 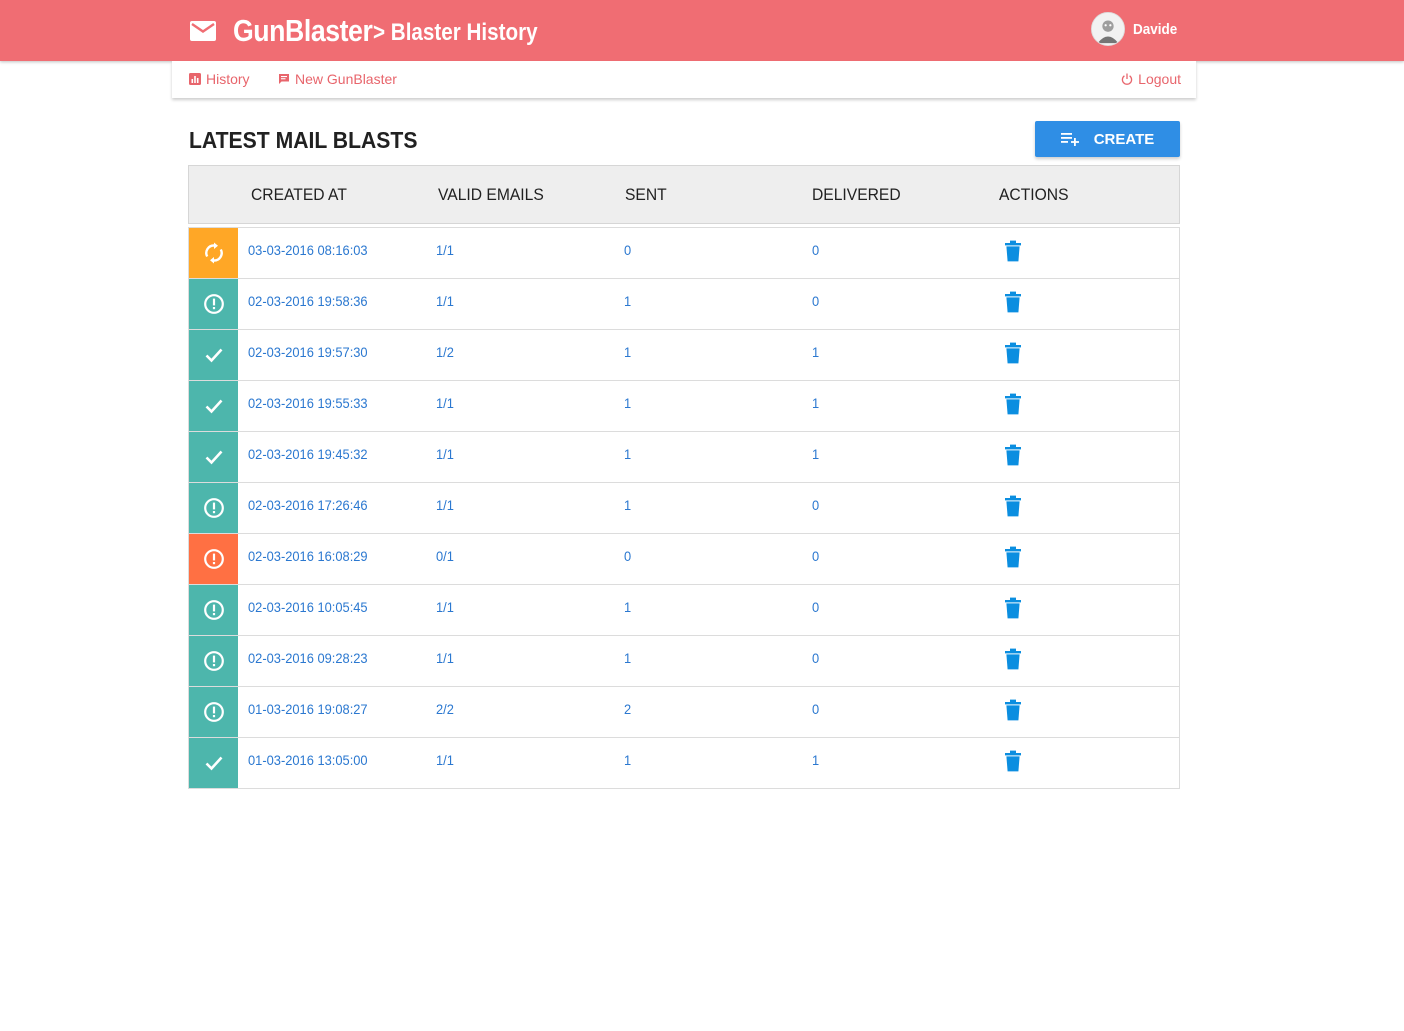 I want to click on column-header-valid-emails: VALID EMAILS, so click(x=491, y=194).